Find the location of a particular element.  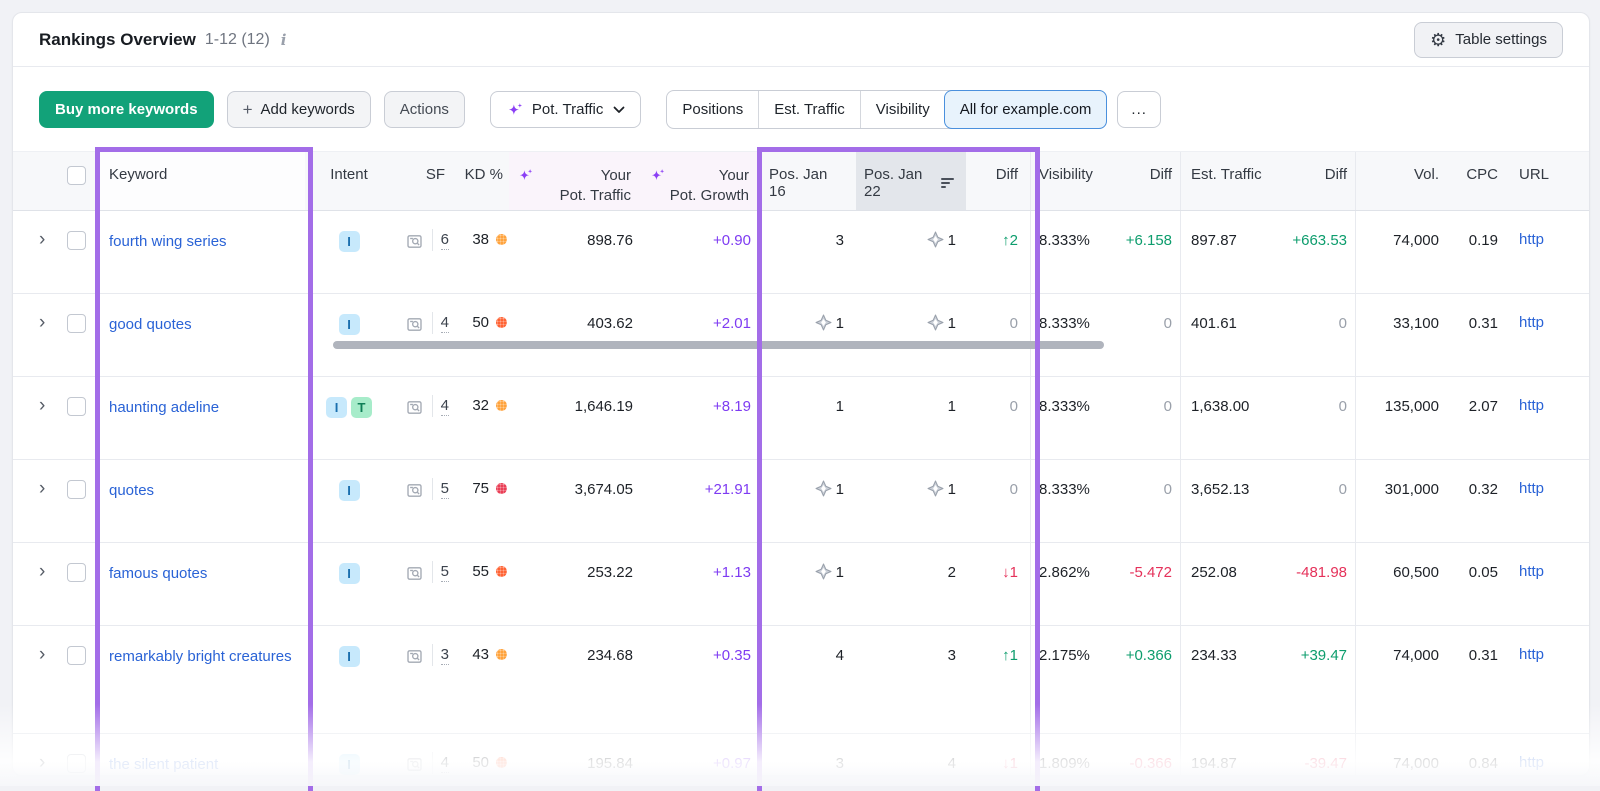

pot-growth-value: +21.91 is located at coordinates (728, 490).